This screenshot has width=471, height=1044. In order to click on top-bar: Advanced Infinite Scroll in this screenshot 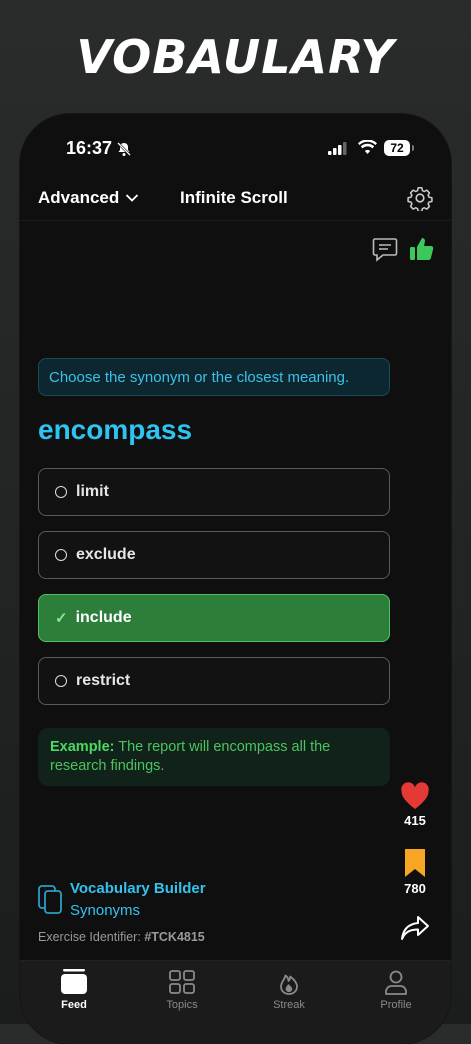, I will do `click(235, 199)`.